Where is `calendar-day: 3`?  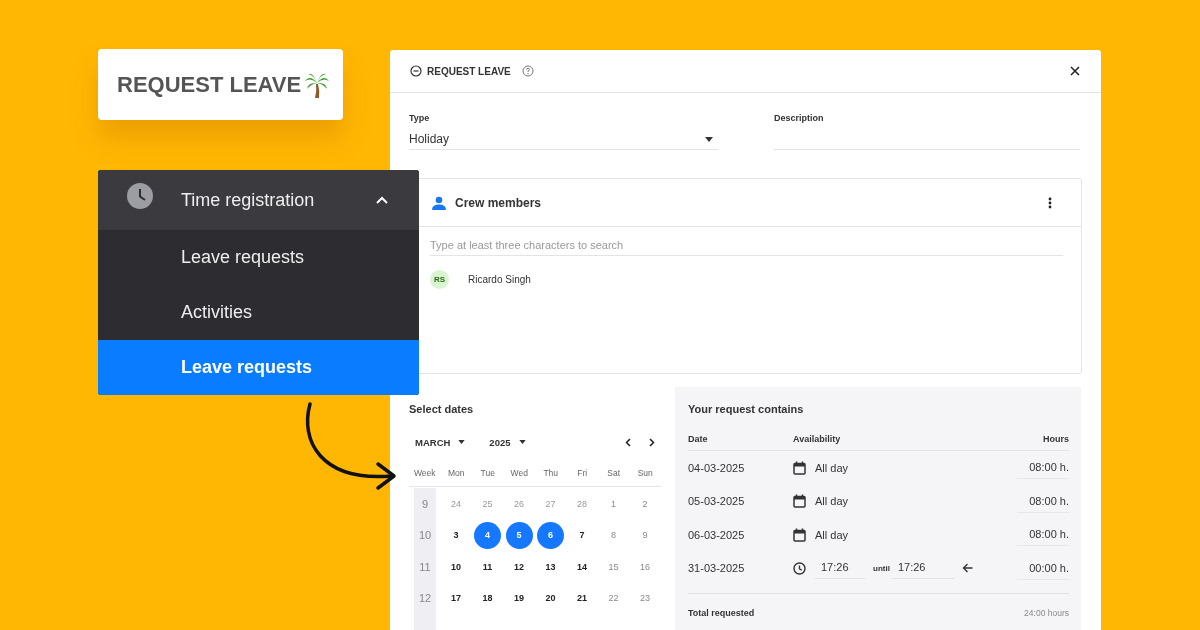 calendar-day: 3 is located at coordinates (456, 535).